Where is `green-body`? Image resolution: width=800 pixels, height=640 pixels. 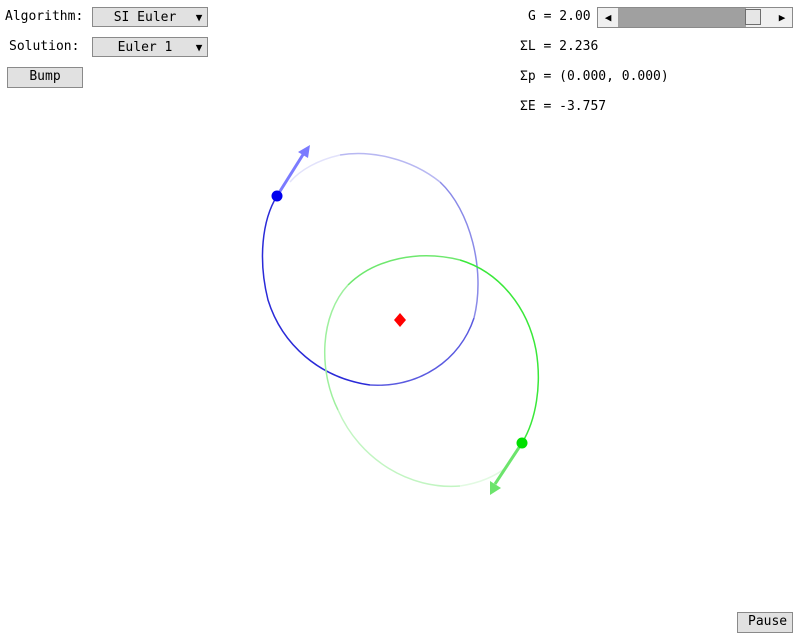 green-body is located at coordinates (522, 443).